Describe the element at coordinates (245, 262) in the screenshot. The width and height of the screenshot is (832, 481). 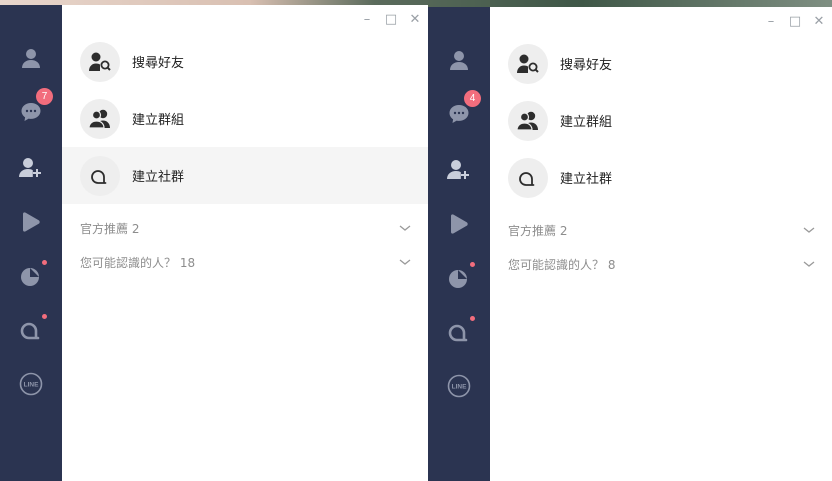
I see `people-you-may-know-section: 您可能認識的人？ 18` at that location.